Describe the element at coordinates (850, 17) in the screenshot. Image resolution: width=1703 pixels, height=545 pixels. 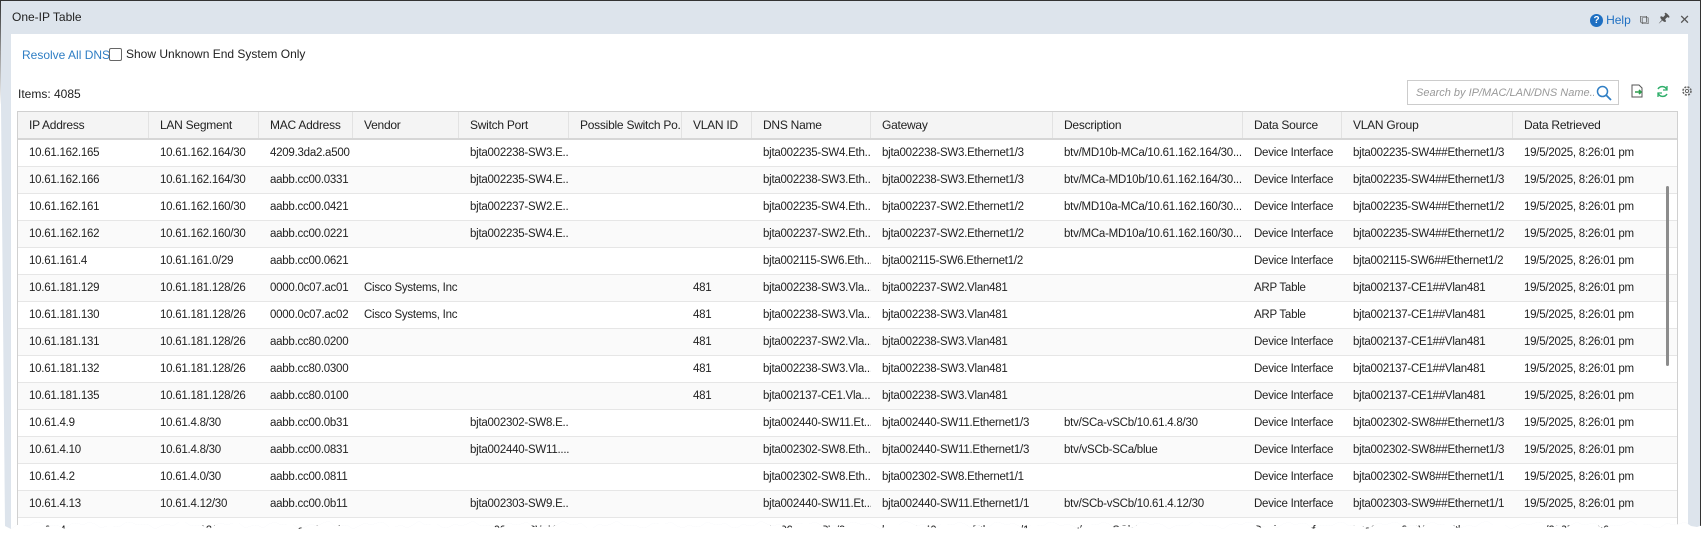
I see `title-bar: One-IP Table ? Help ⧉ 🖈 ✕` at that location.